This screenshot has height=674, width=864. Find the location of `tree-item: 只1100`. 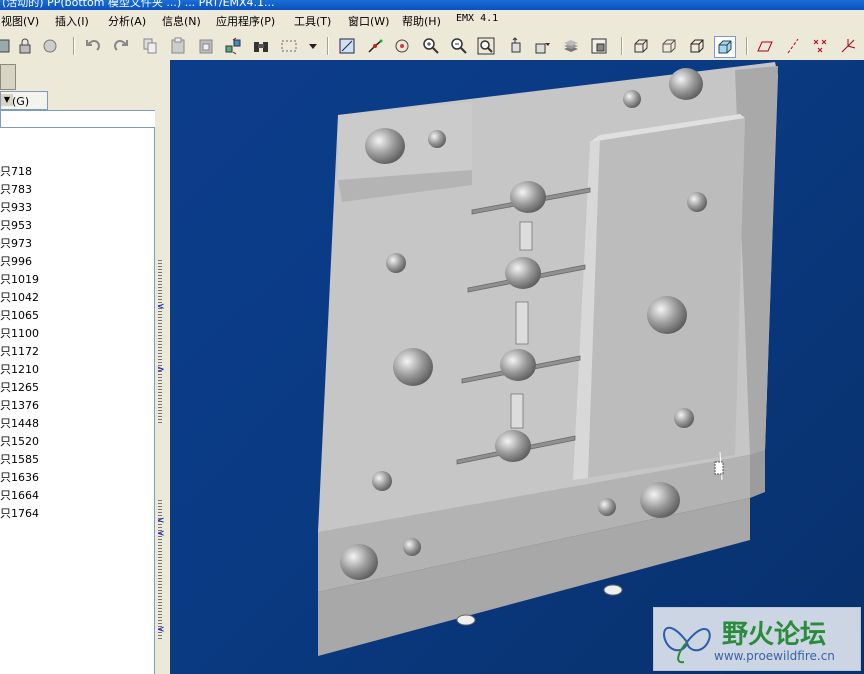

tree-item: 只1100 is located at coordinates (19, 334).